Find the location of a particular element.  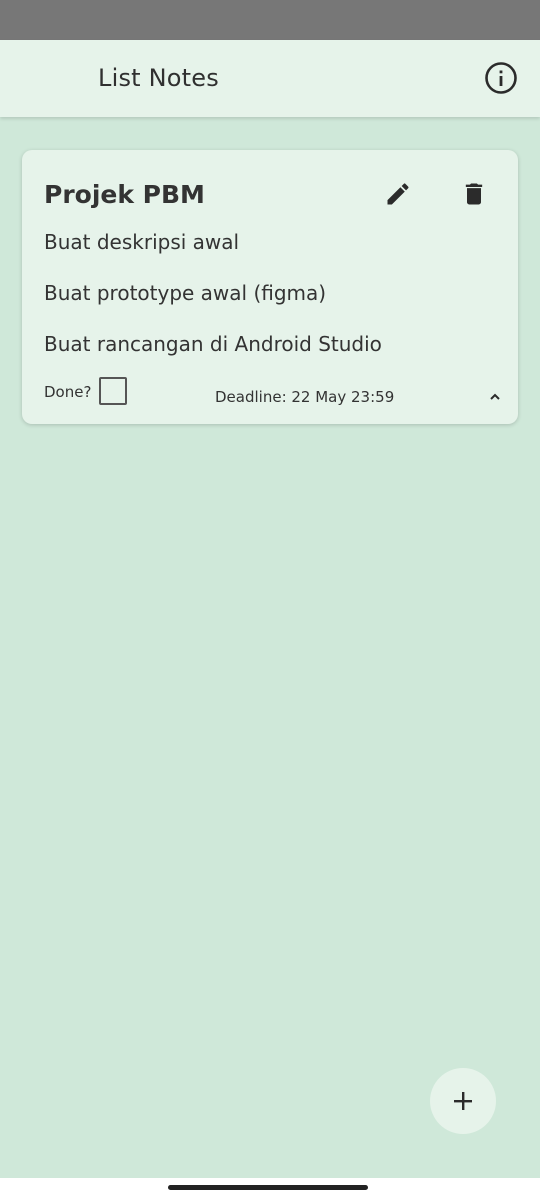

delete-note-button is located at coordinates (474, 194).